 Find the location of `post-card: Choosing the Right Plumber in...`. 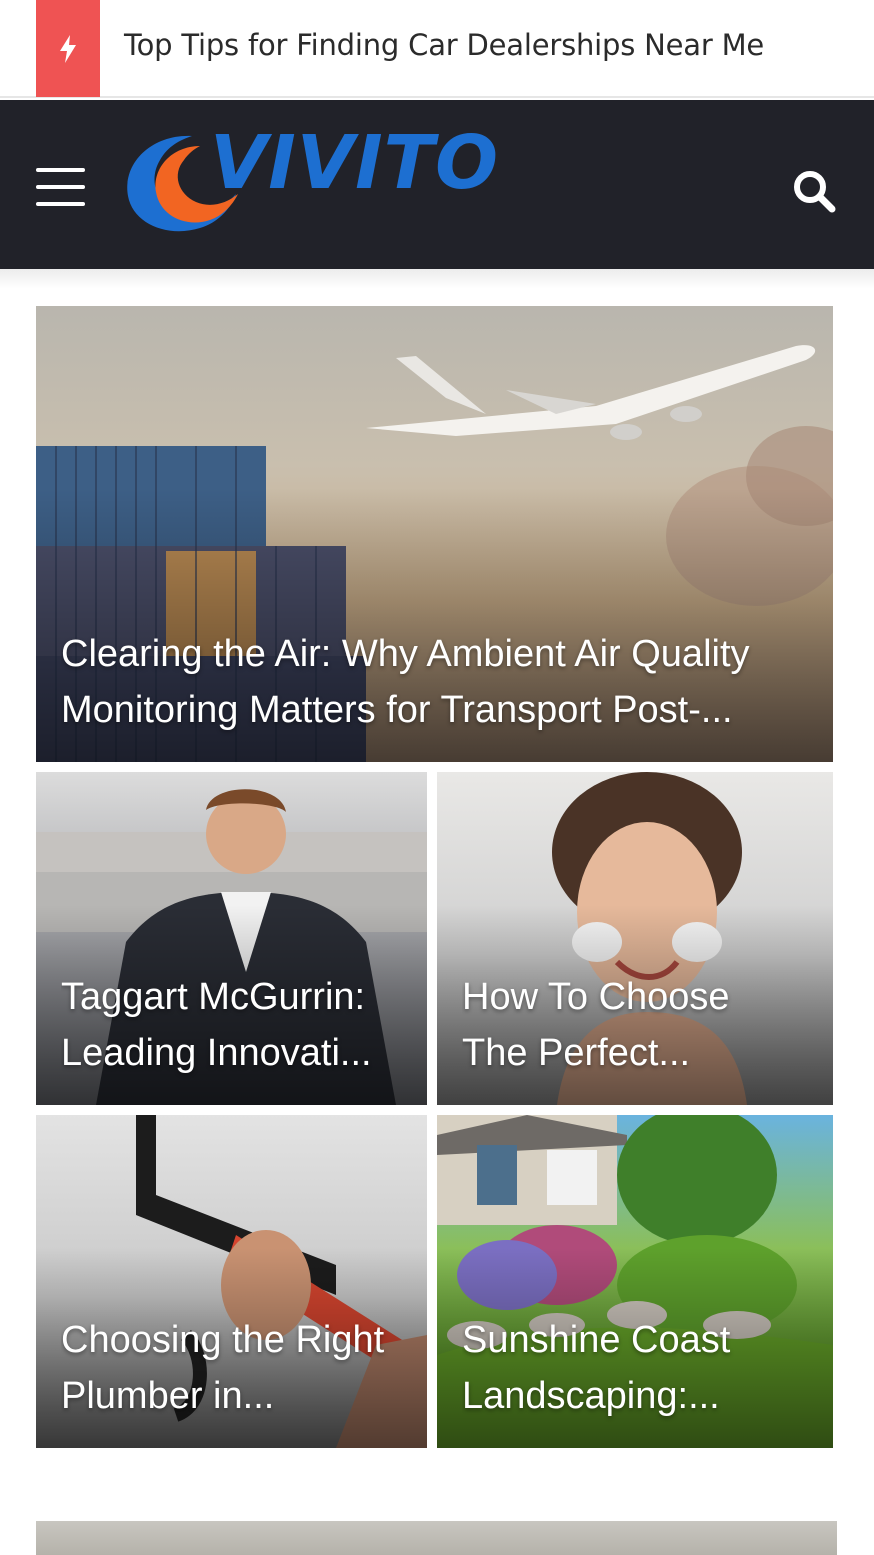

post-card: Choosing the Right Plumber in... is located at coordinates (231, 1281).